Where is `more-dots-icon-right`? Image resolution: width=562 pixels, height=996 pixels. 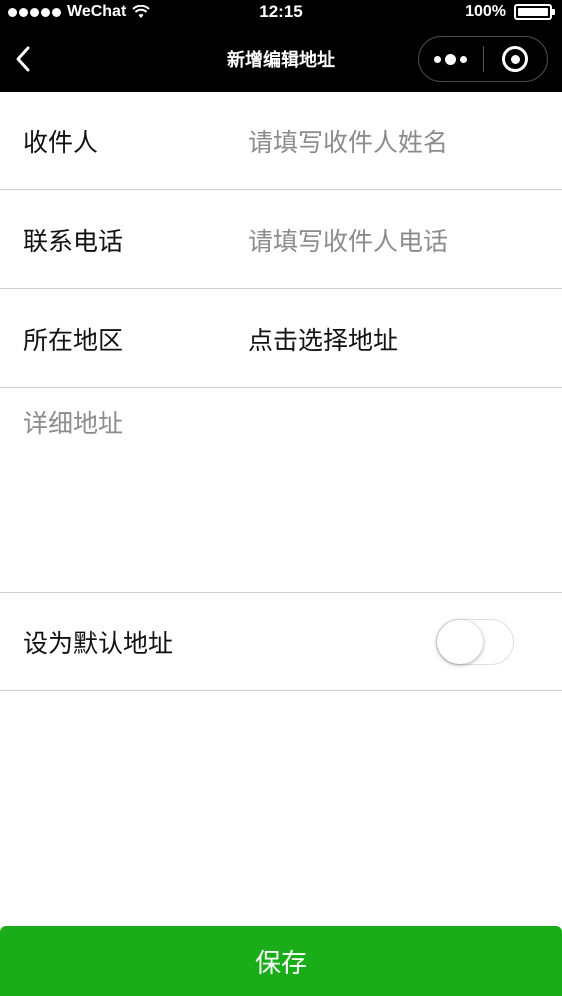 more-dots-icon-right is located at coordinates (464, 59).